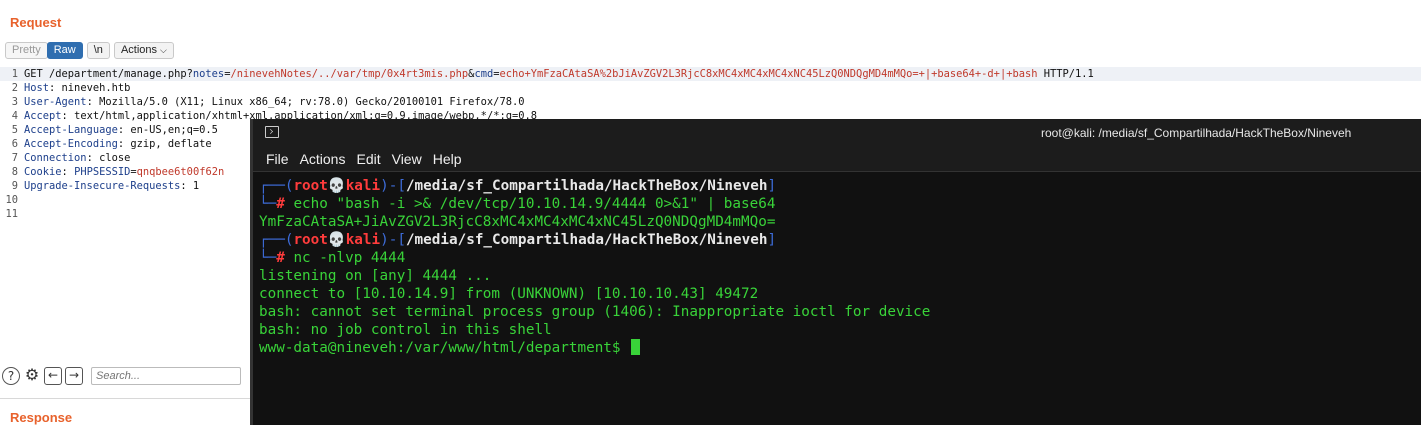  I want to click on actions-button: Actions ⌵, so click(143, 50).